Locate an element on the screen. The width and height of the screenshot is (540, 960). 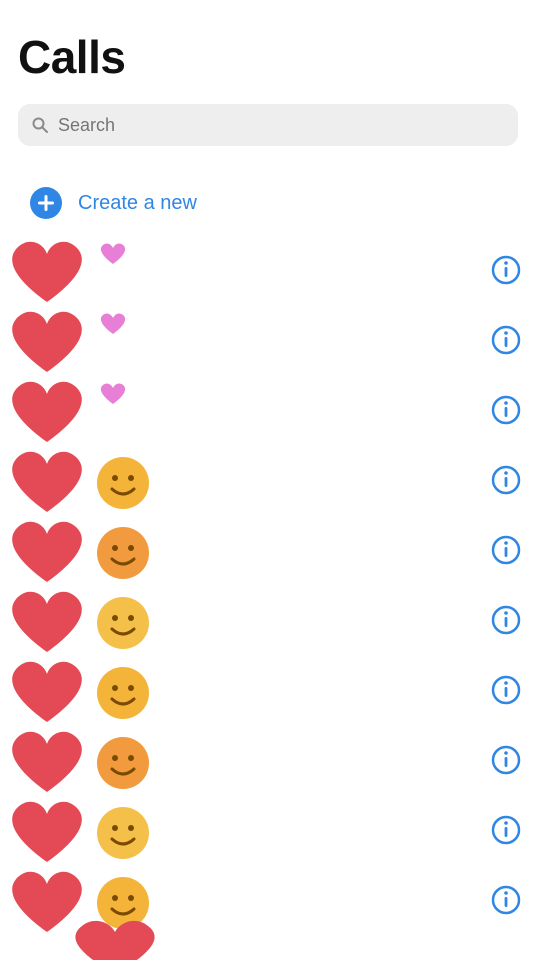
search-bar is located at coordinates (268, 125).